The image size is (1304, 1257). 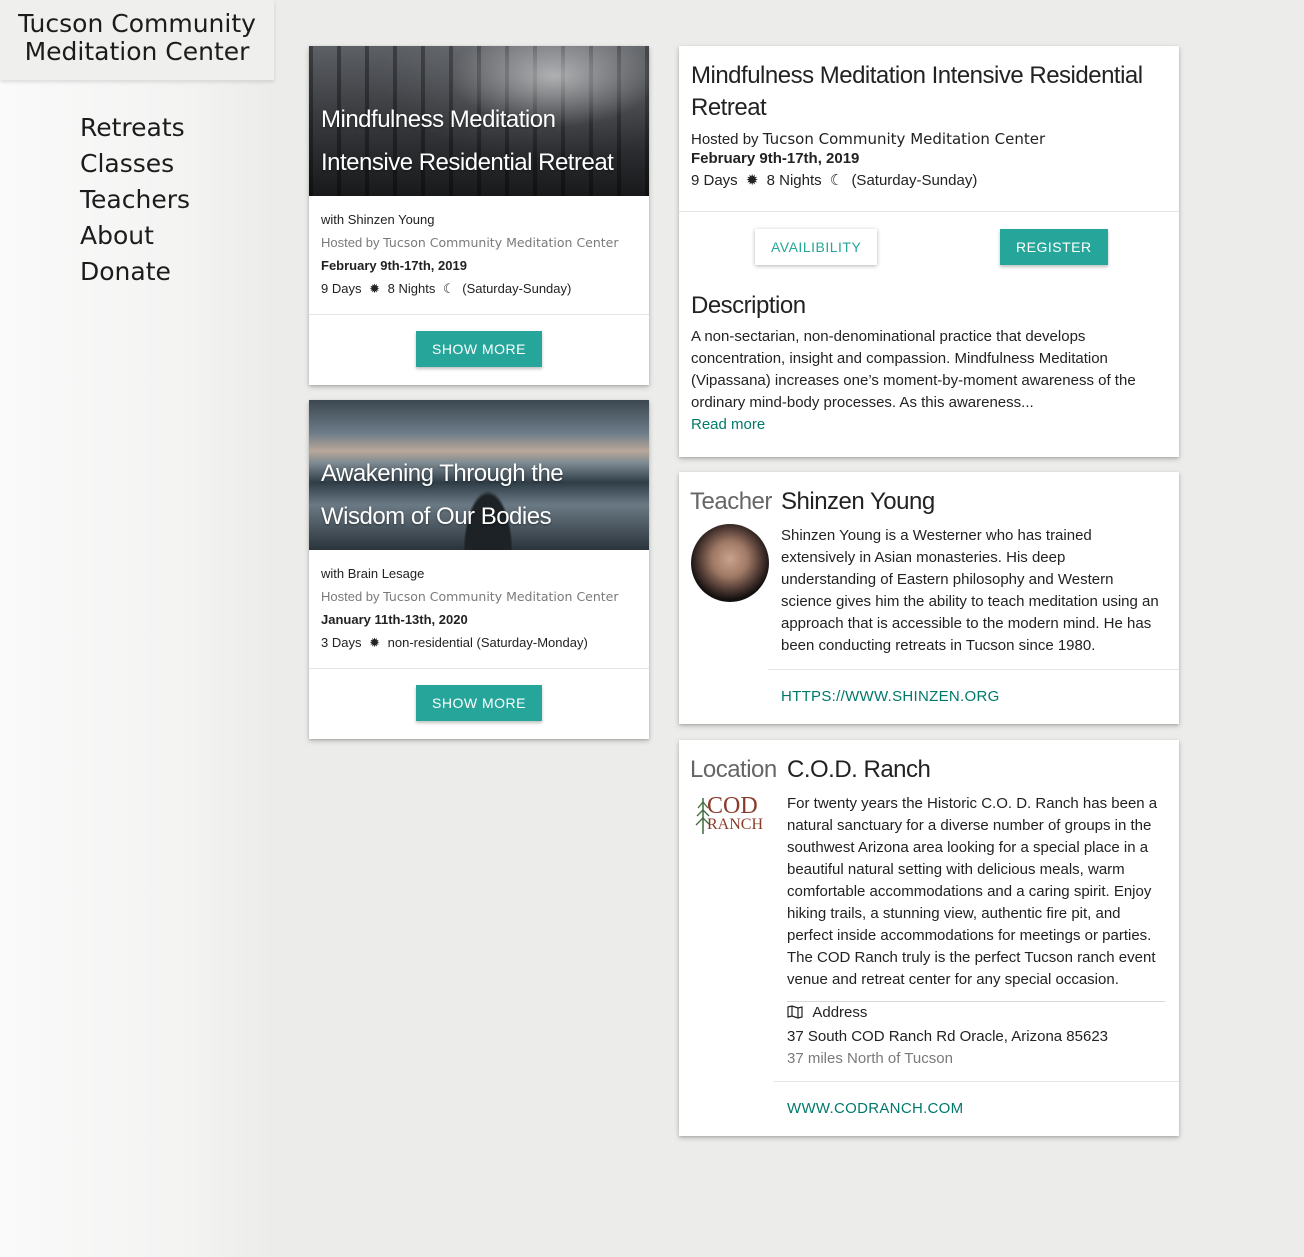 What do you see at coordinates (748, 305) in the screenshot?
I see `description-heading: Description` at bounding box center [748, 305].